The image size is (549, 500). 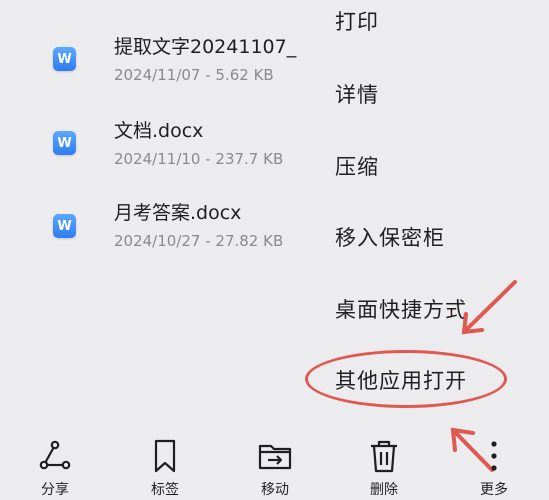 I want to click on share-label: 分享, so click(x=55, y=490).